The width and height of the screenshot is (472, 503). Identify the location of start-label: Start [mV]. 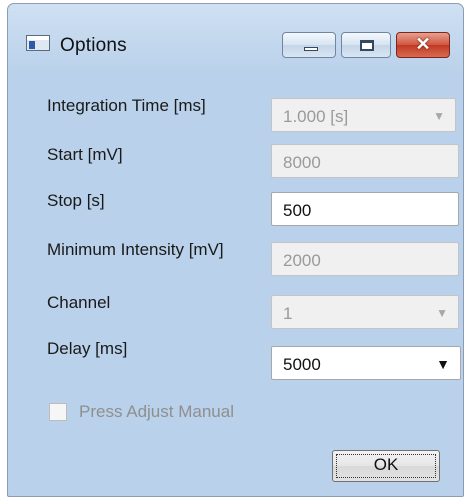
(85, 154).